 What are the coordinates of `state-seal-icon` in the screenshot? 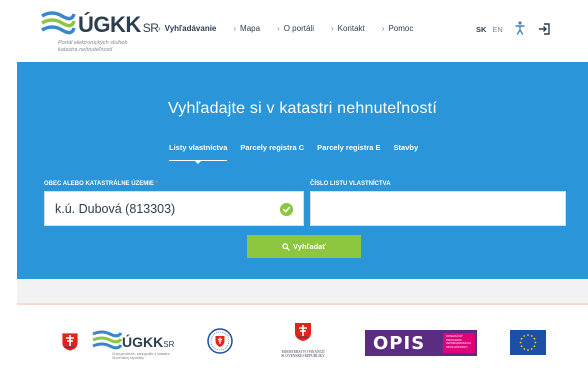 It's located at (220, 341).